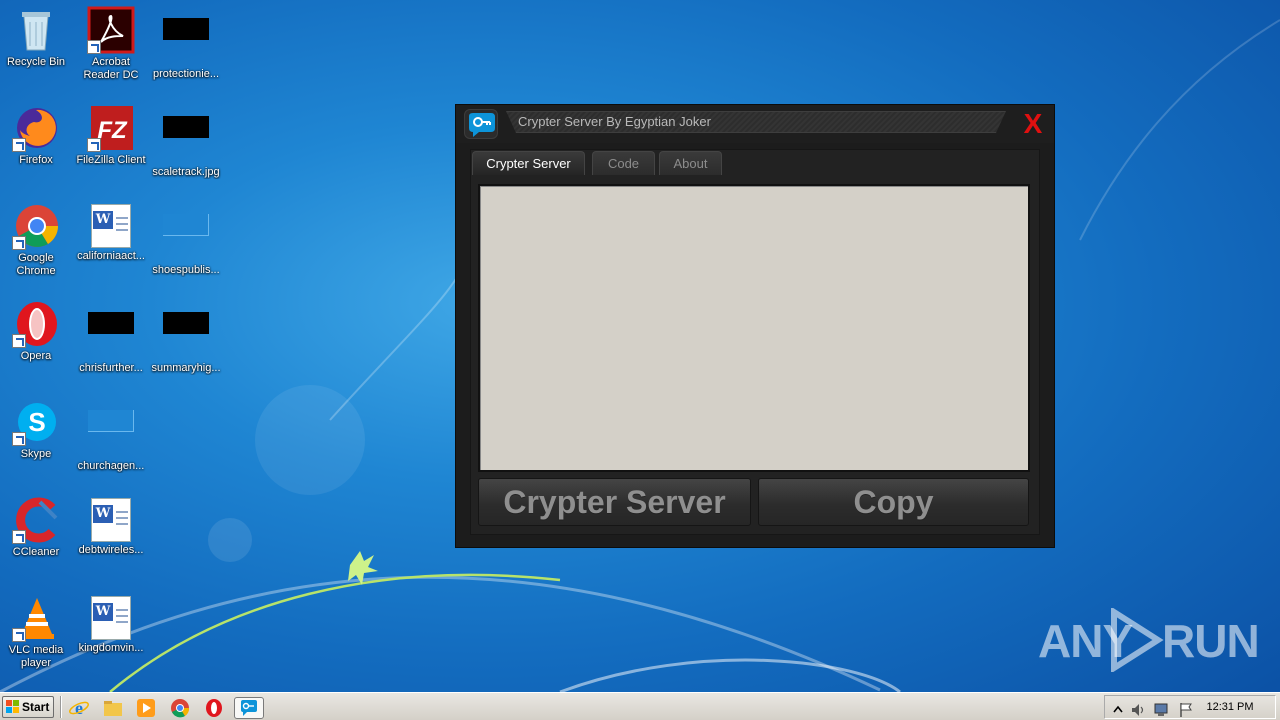  I want to click on desktop-icon-acrobat-reader: Acrobat Reader DC, so click(111, 44).